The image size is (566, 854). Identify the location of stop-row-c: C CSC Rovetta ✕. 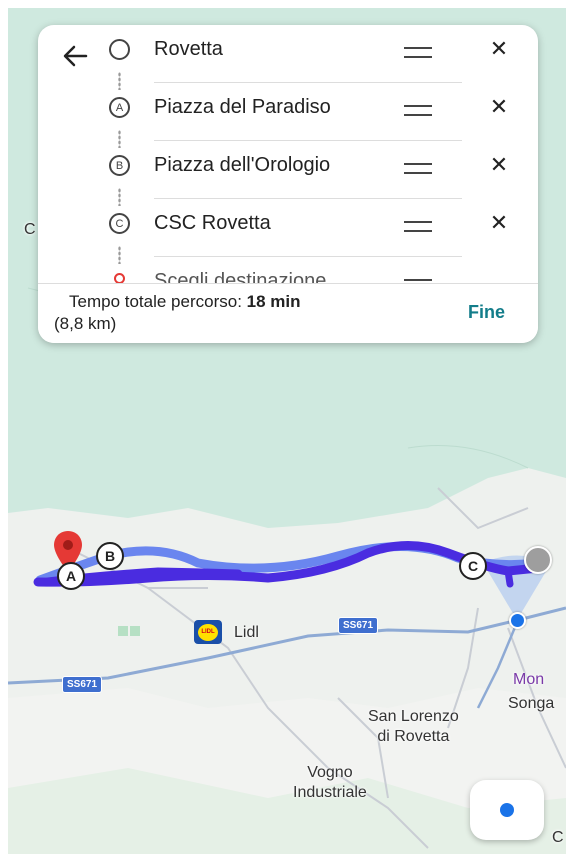
(288, 228).